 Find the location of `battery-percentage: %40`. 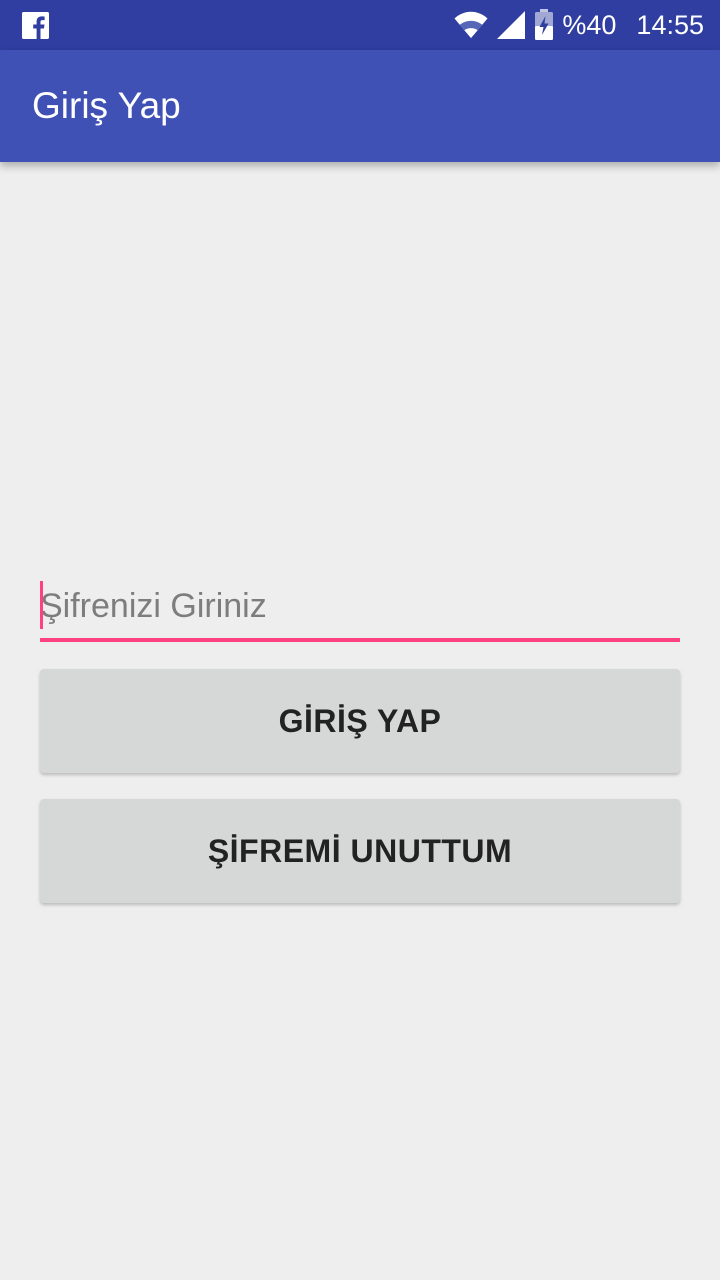

battery-percentage: %40 is located at coordinates (589, 25).